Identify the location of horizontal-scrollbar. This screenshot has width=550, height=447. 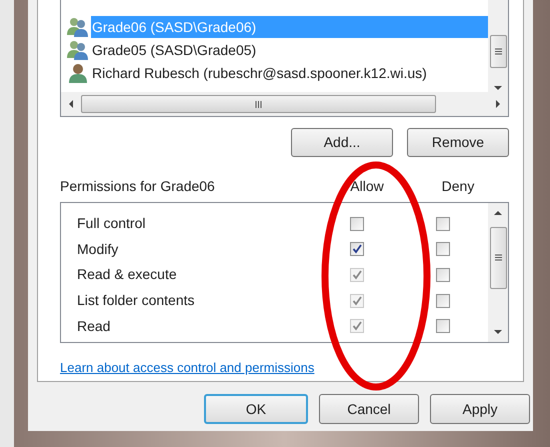
(284, 104).